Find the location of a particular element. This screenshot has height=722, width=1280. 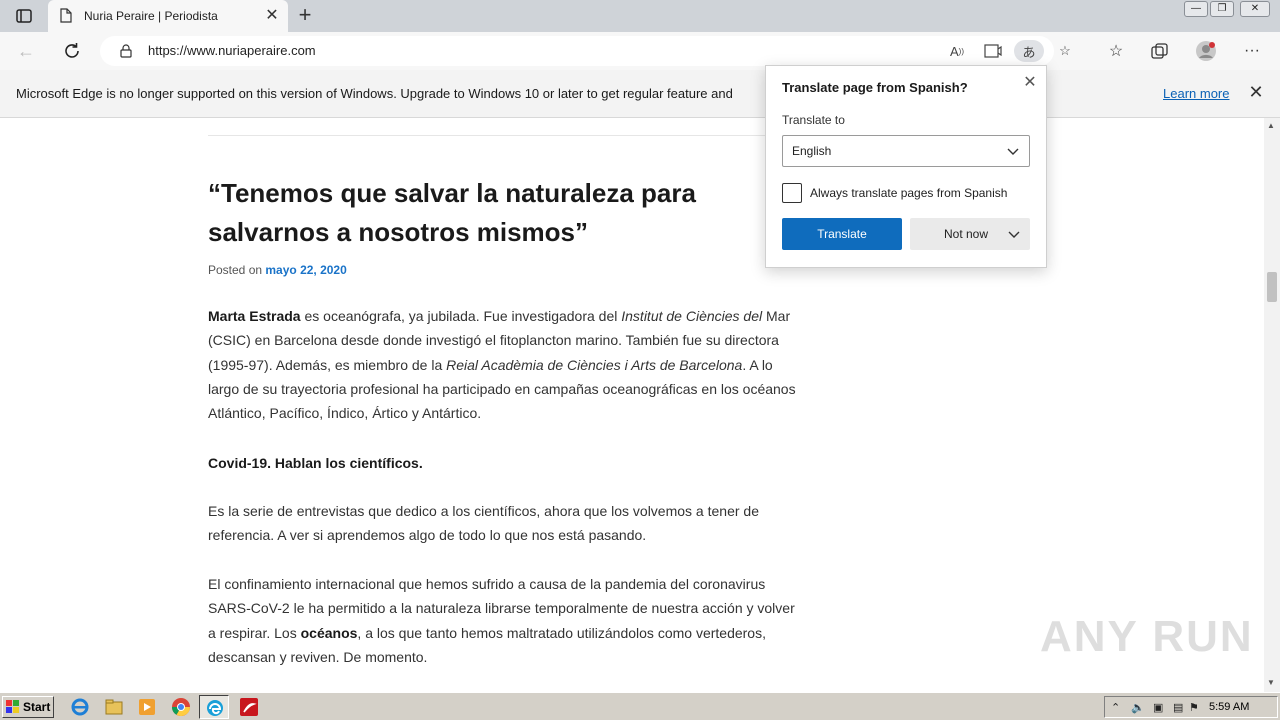

minimize-button: — is located at coordinates (1196, 9).